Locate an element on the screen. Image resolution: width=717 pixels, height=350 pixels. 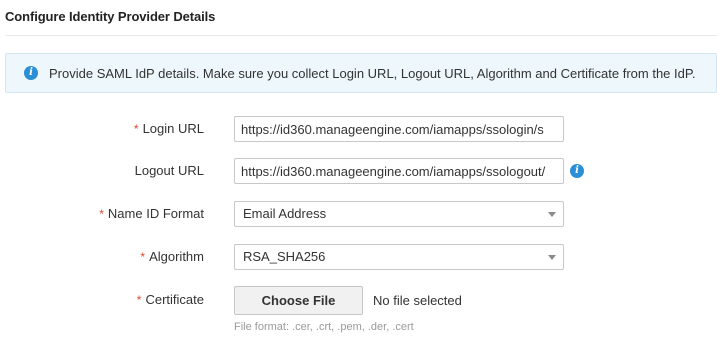
certificate-label-text: Certificate is located at coordinates (174, 299).